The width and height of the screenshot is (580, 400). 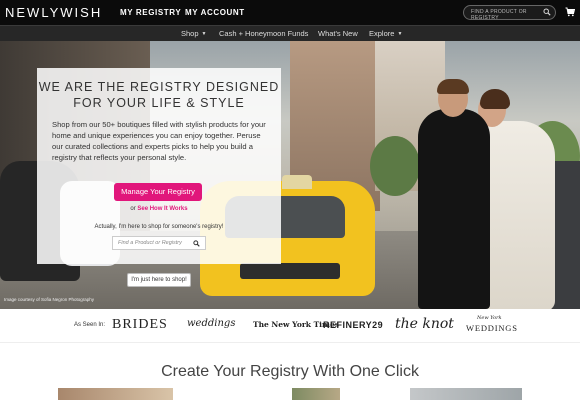 I want to click on hero-photo-taxi-light, so click(x=297, y=182).